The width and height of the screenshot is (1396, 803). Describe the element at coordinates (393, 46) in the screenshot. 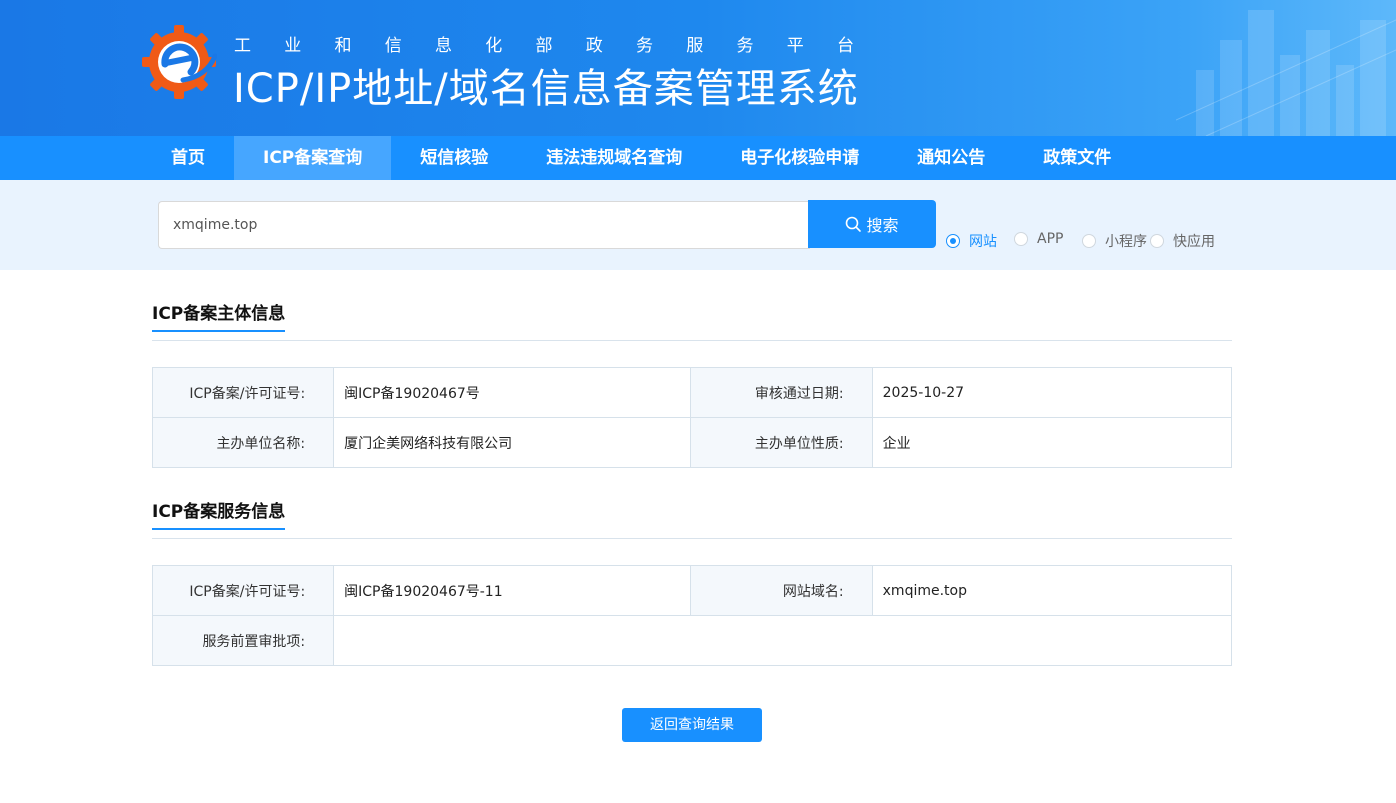

I see `subtitle-char: 信` at that location.